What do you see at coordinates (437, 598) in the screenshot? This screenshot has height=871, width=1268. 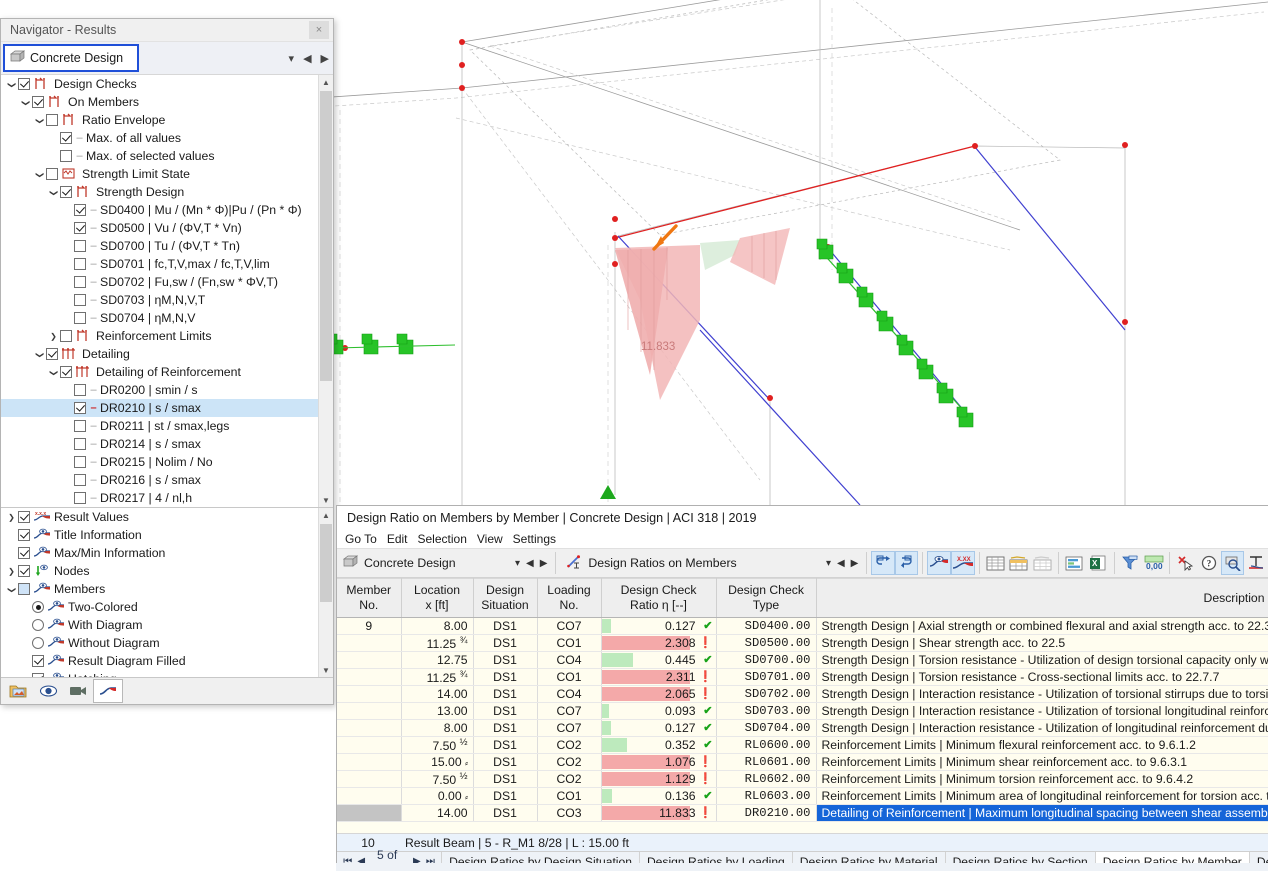 I see `col-location: Location x [ft]` at bounding box center [437, 598].